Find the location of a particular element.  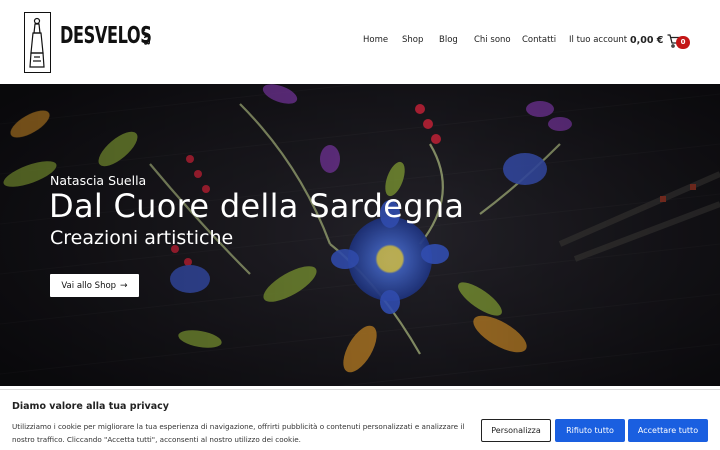

nav-item-account: Il tuo account is located at coordinates (598, 40).